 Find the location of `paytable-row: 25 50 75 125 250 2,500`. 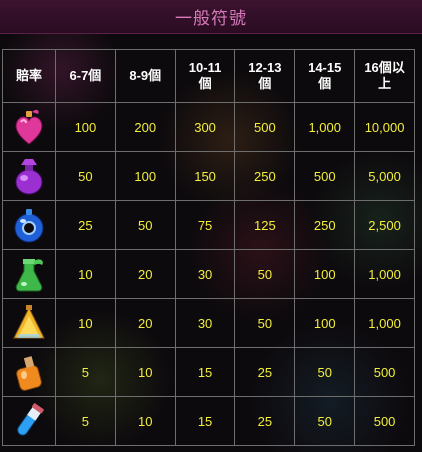

paytable-row: 25 50 75 125 250 2,500 is located at coordinates (208, 225).